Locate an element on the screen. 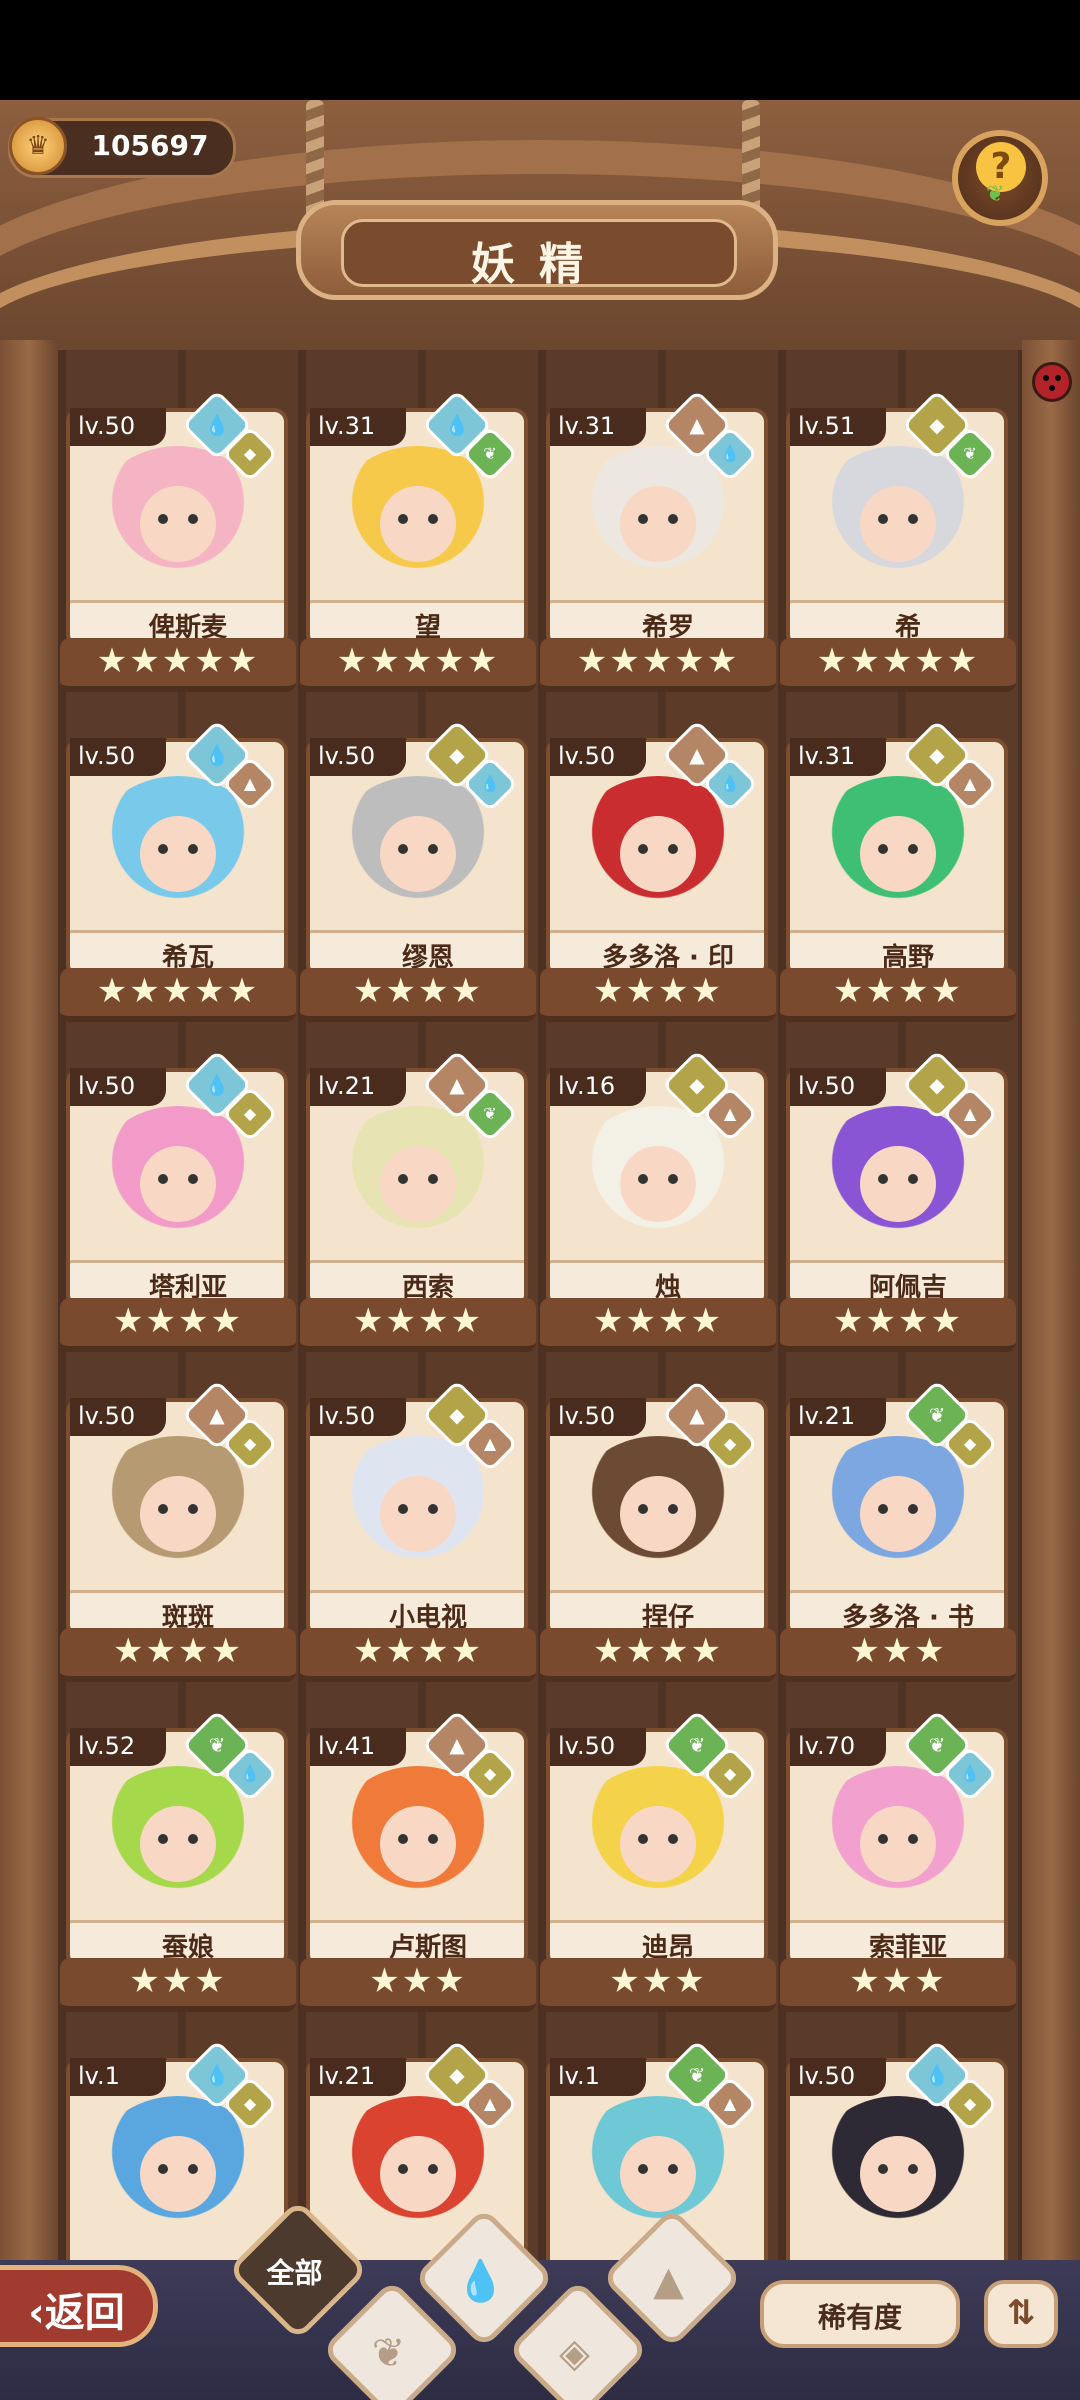 This screenshot has width=1080, height=2400. fairy-card: 索菲亚 lv.70 ❦ 💧 ★★★ is located at coordinates (898, 1864).